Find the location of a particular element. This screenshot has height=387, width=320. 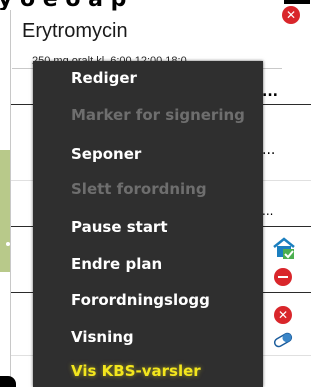

menu-item-rediger: Rediger is located at coordinates (104, 78).